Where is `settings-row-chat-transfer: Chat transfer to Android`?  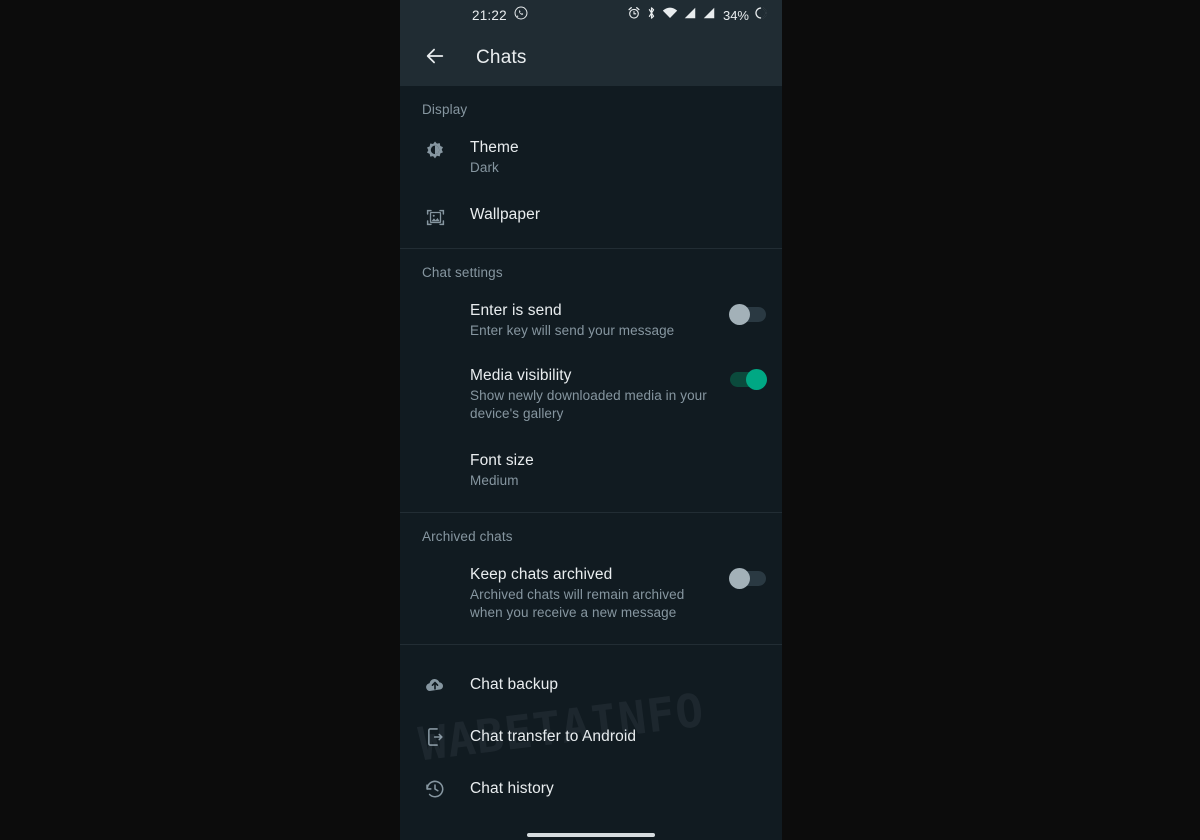
settings-row-chat-transfer: Chat transfer to Android is located at coordinates (591, 737).